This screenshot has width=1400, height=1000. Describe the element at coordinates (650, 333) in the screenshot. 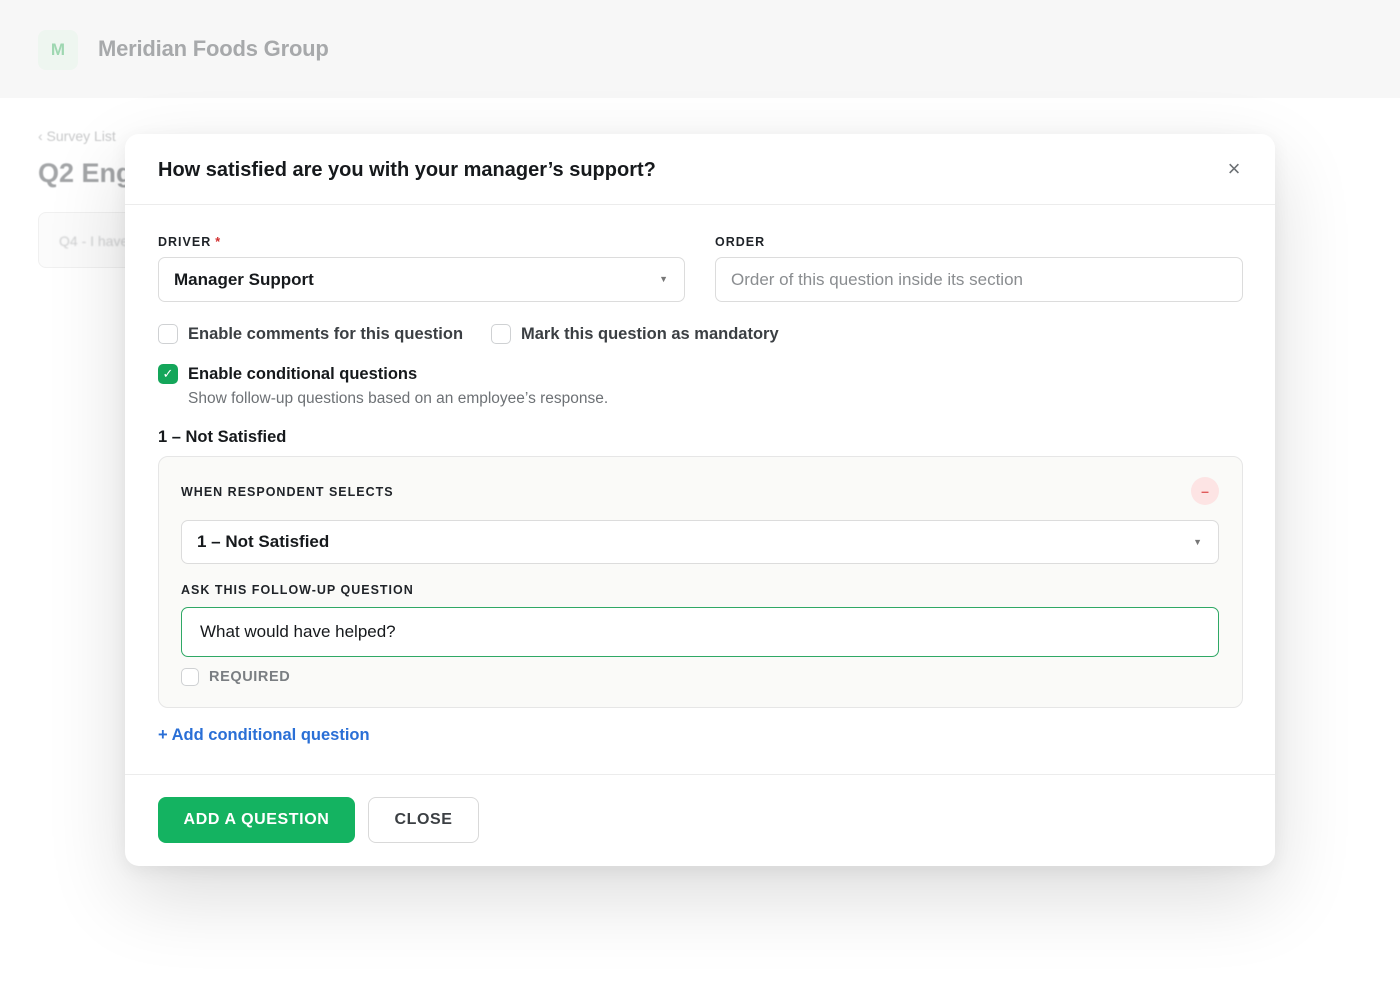

I see `mandatory-label: Mark this question as mandatory` at that location.